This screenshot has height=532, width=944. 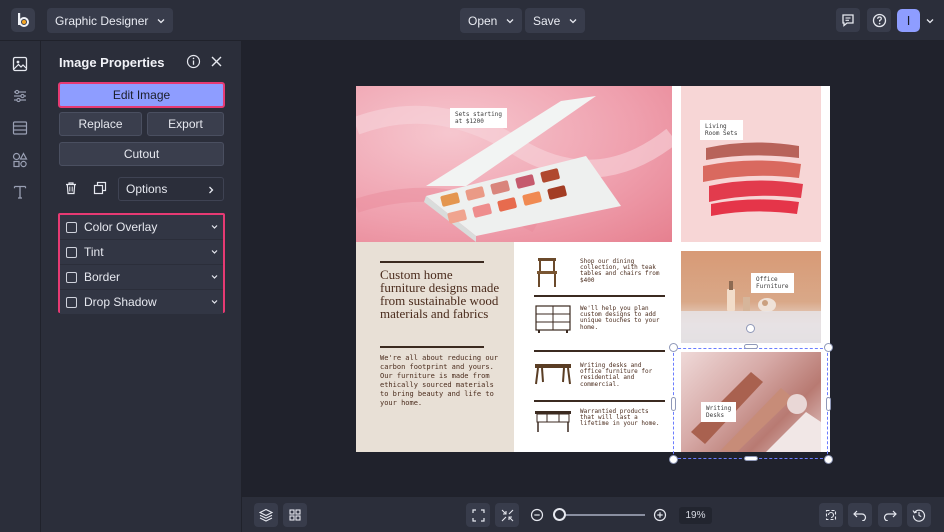 What do you see at coordinates (673, 459) in the screenshot?
I see `resize-handle-bottom-left` at bounding box center [673, 459].